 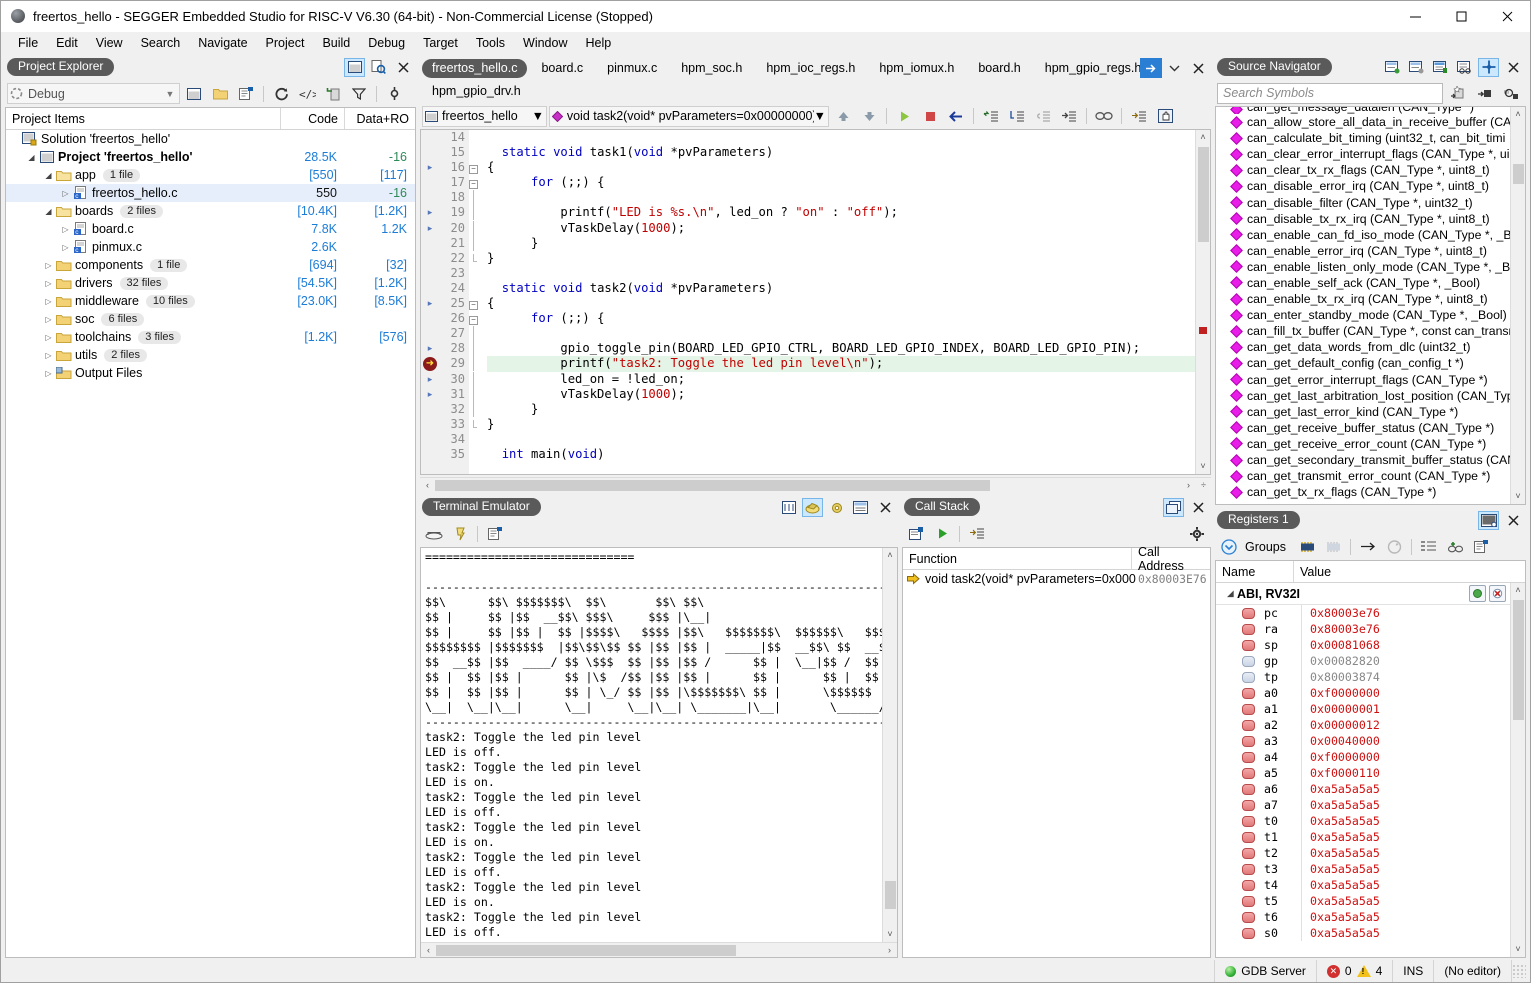 What do you see at coordinates (1517, 770) in the screenshot?
I see `registers-scrollbar: ˄ ˅` at bounding box center [1517, 770].